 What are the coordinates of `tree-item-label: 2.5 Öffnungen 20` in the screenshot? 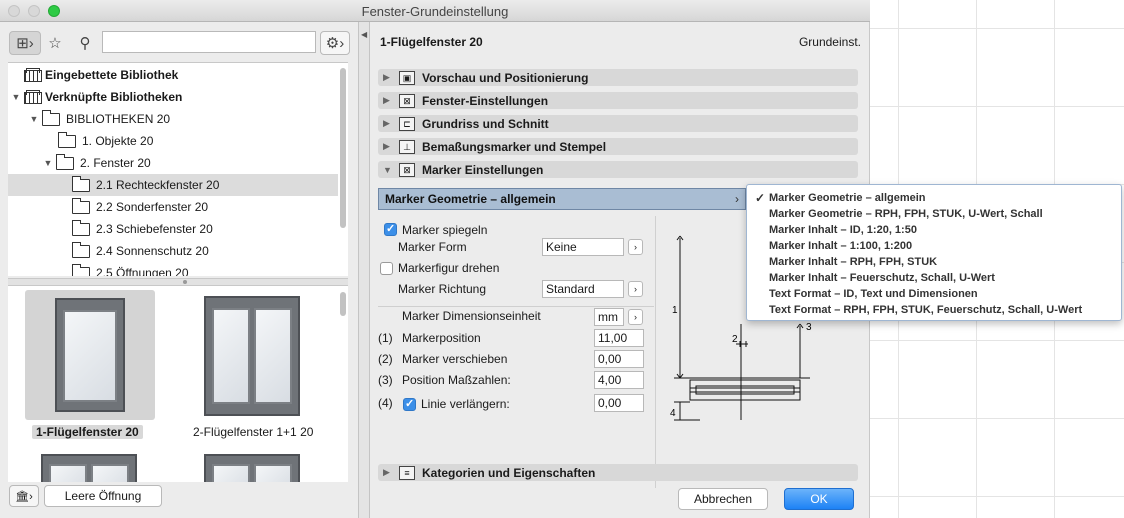 It's located at (142, 271).